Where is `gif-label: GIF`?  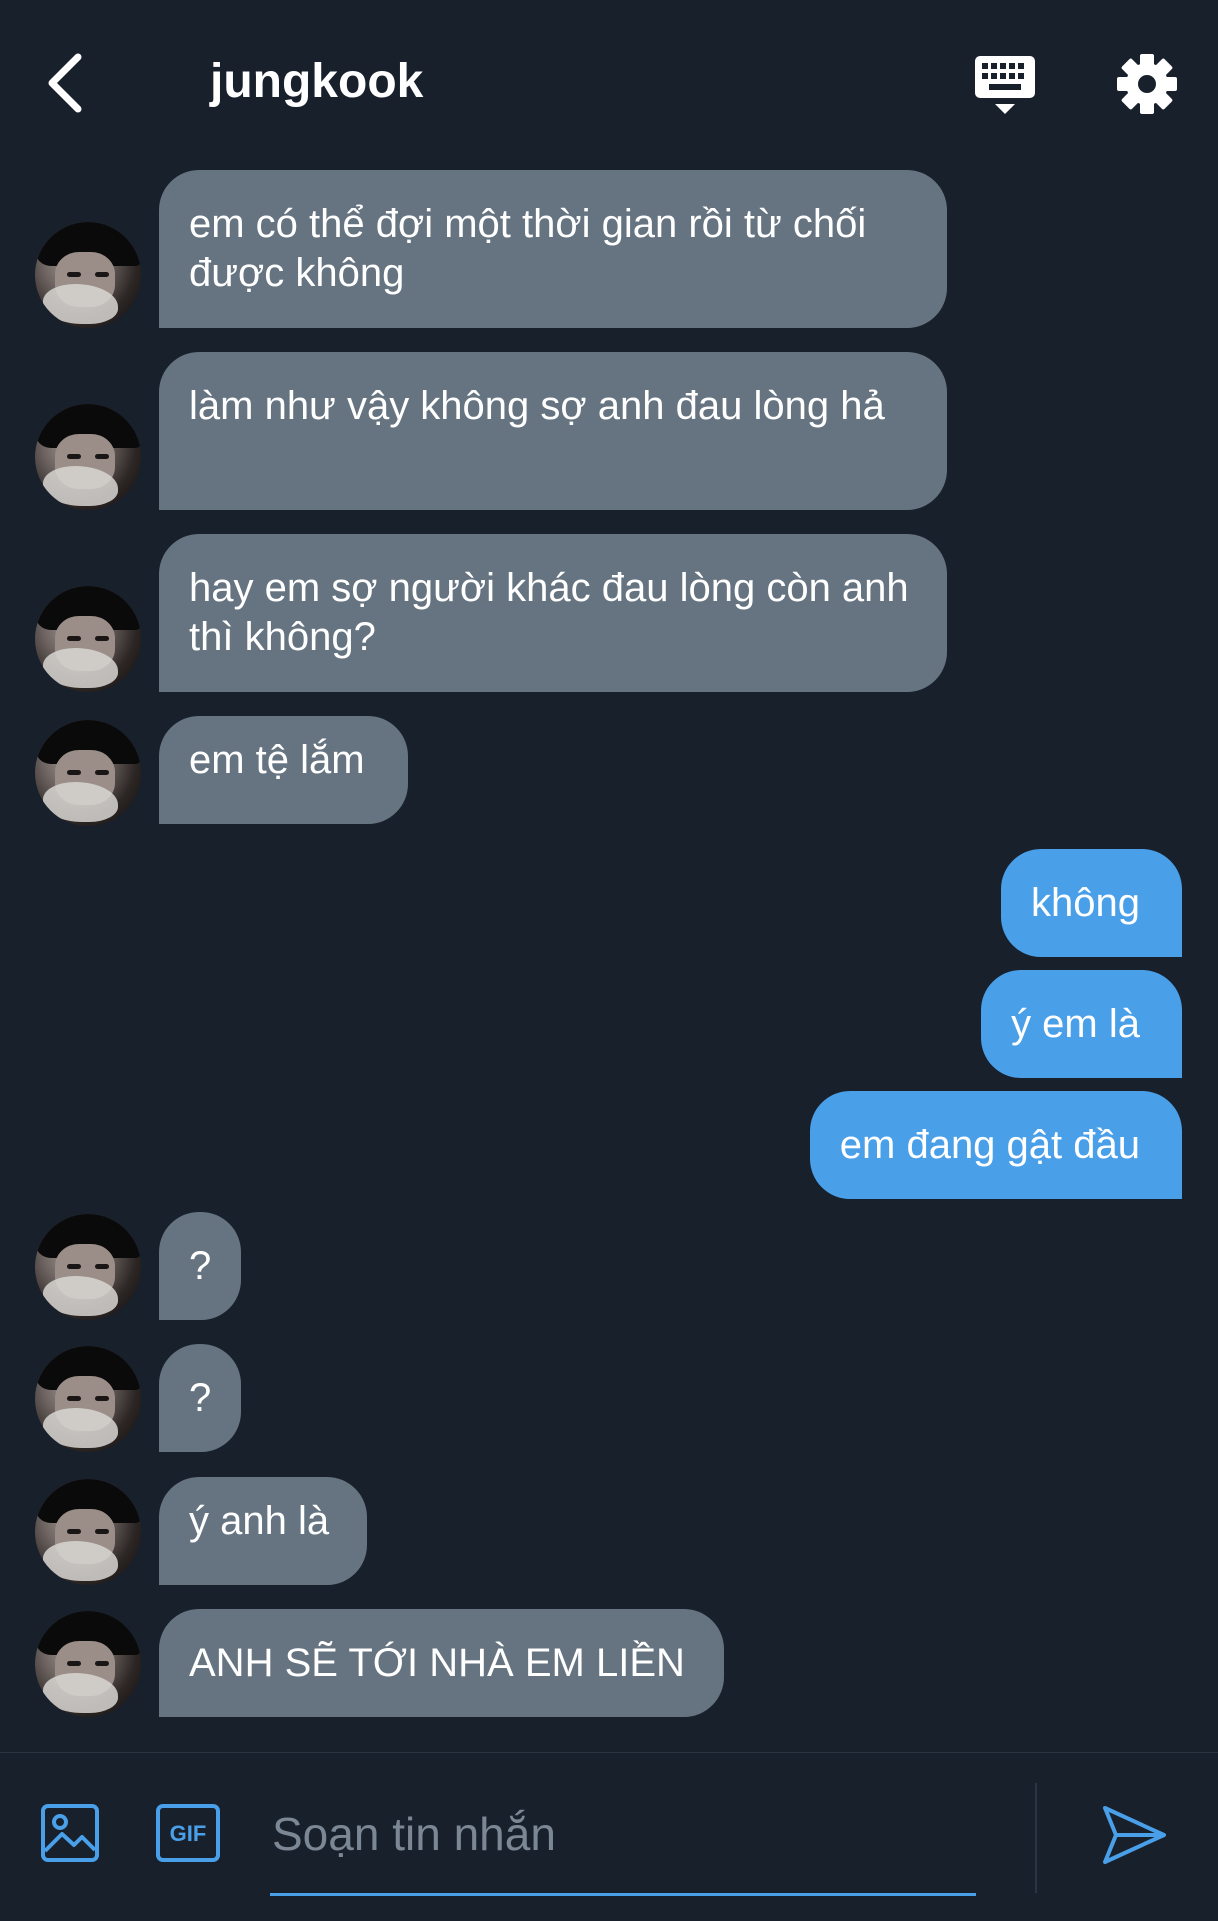
gif-label: GIF is located at coordinates (188, 1833).